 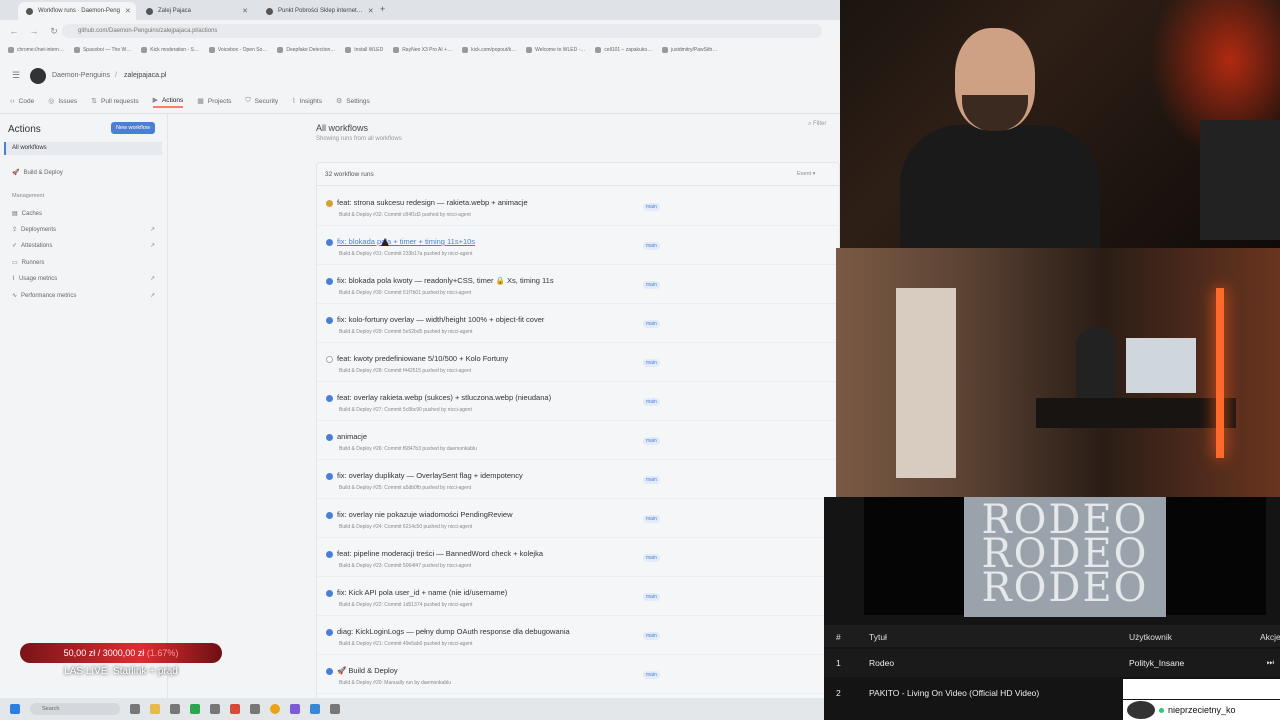 I want to click on skip-icon: ⏭, so click(x=1270, y=663).